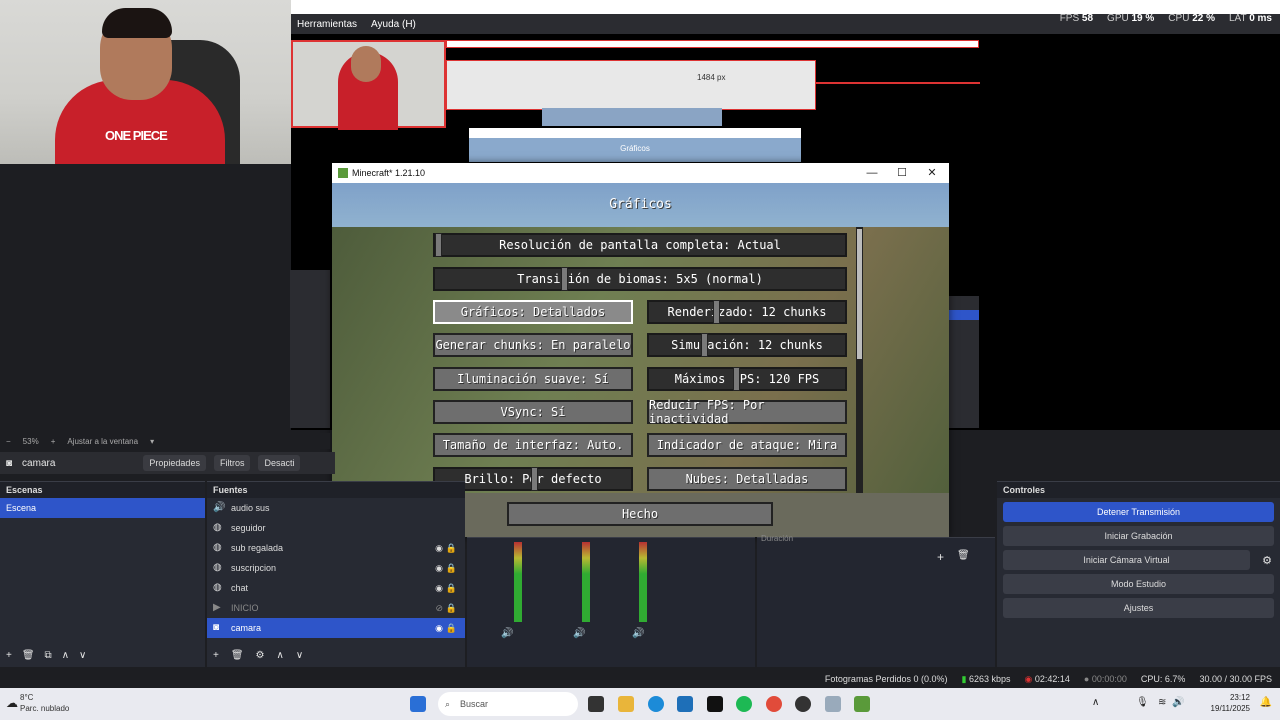  I want to click on wifi-icon: ≋, so click(1162, 702).